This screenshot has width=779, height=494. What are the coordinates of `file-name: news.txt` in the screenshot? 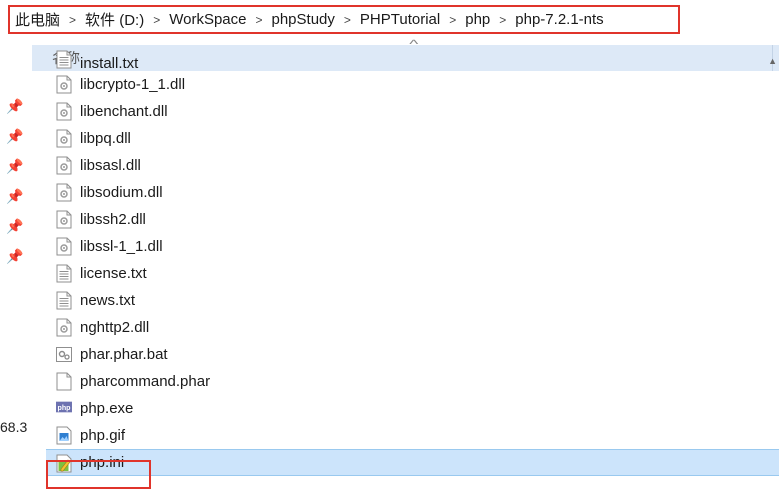 It's located at (108, 300).